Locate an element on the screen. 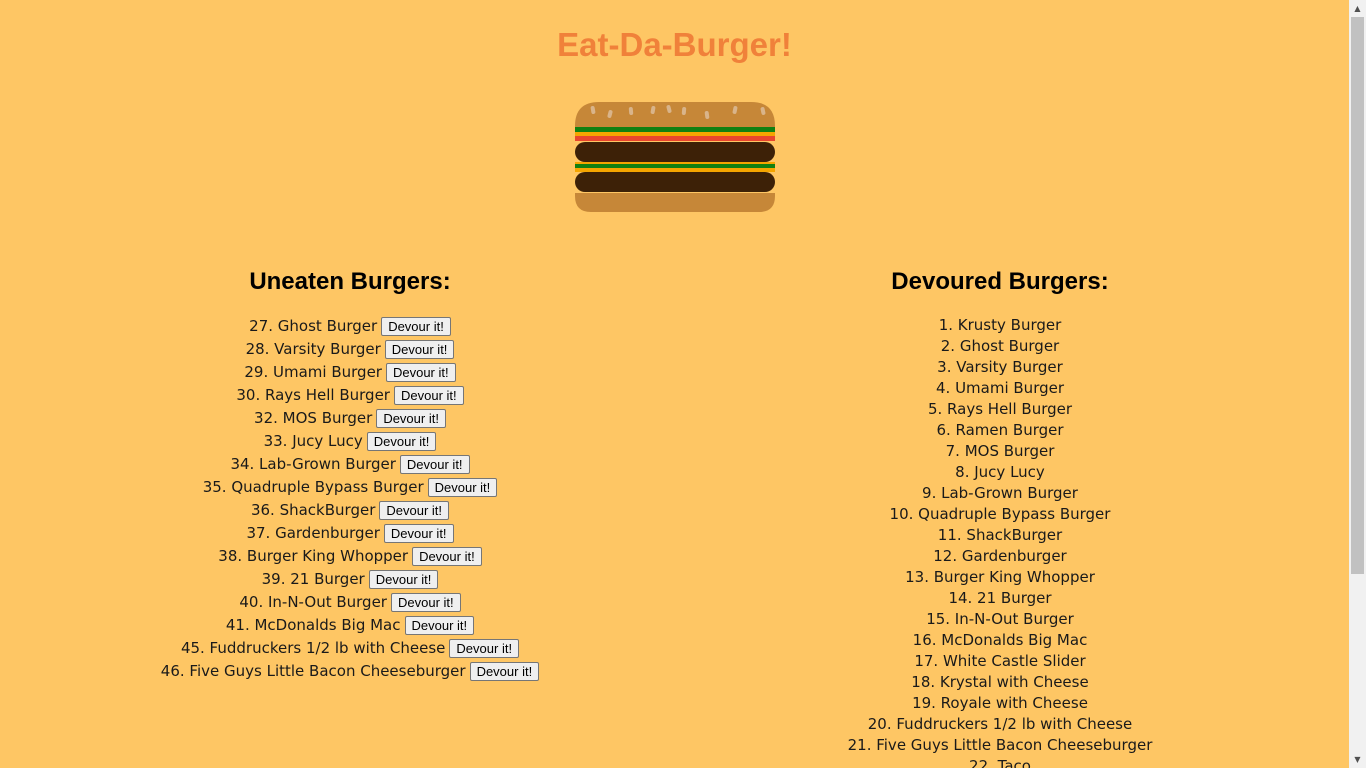  burger-name: 30. Rays Hell Burger is located at coordinates (313, 395).